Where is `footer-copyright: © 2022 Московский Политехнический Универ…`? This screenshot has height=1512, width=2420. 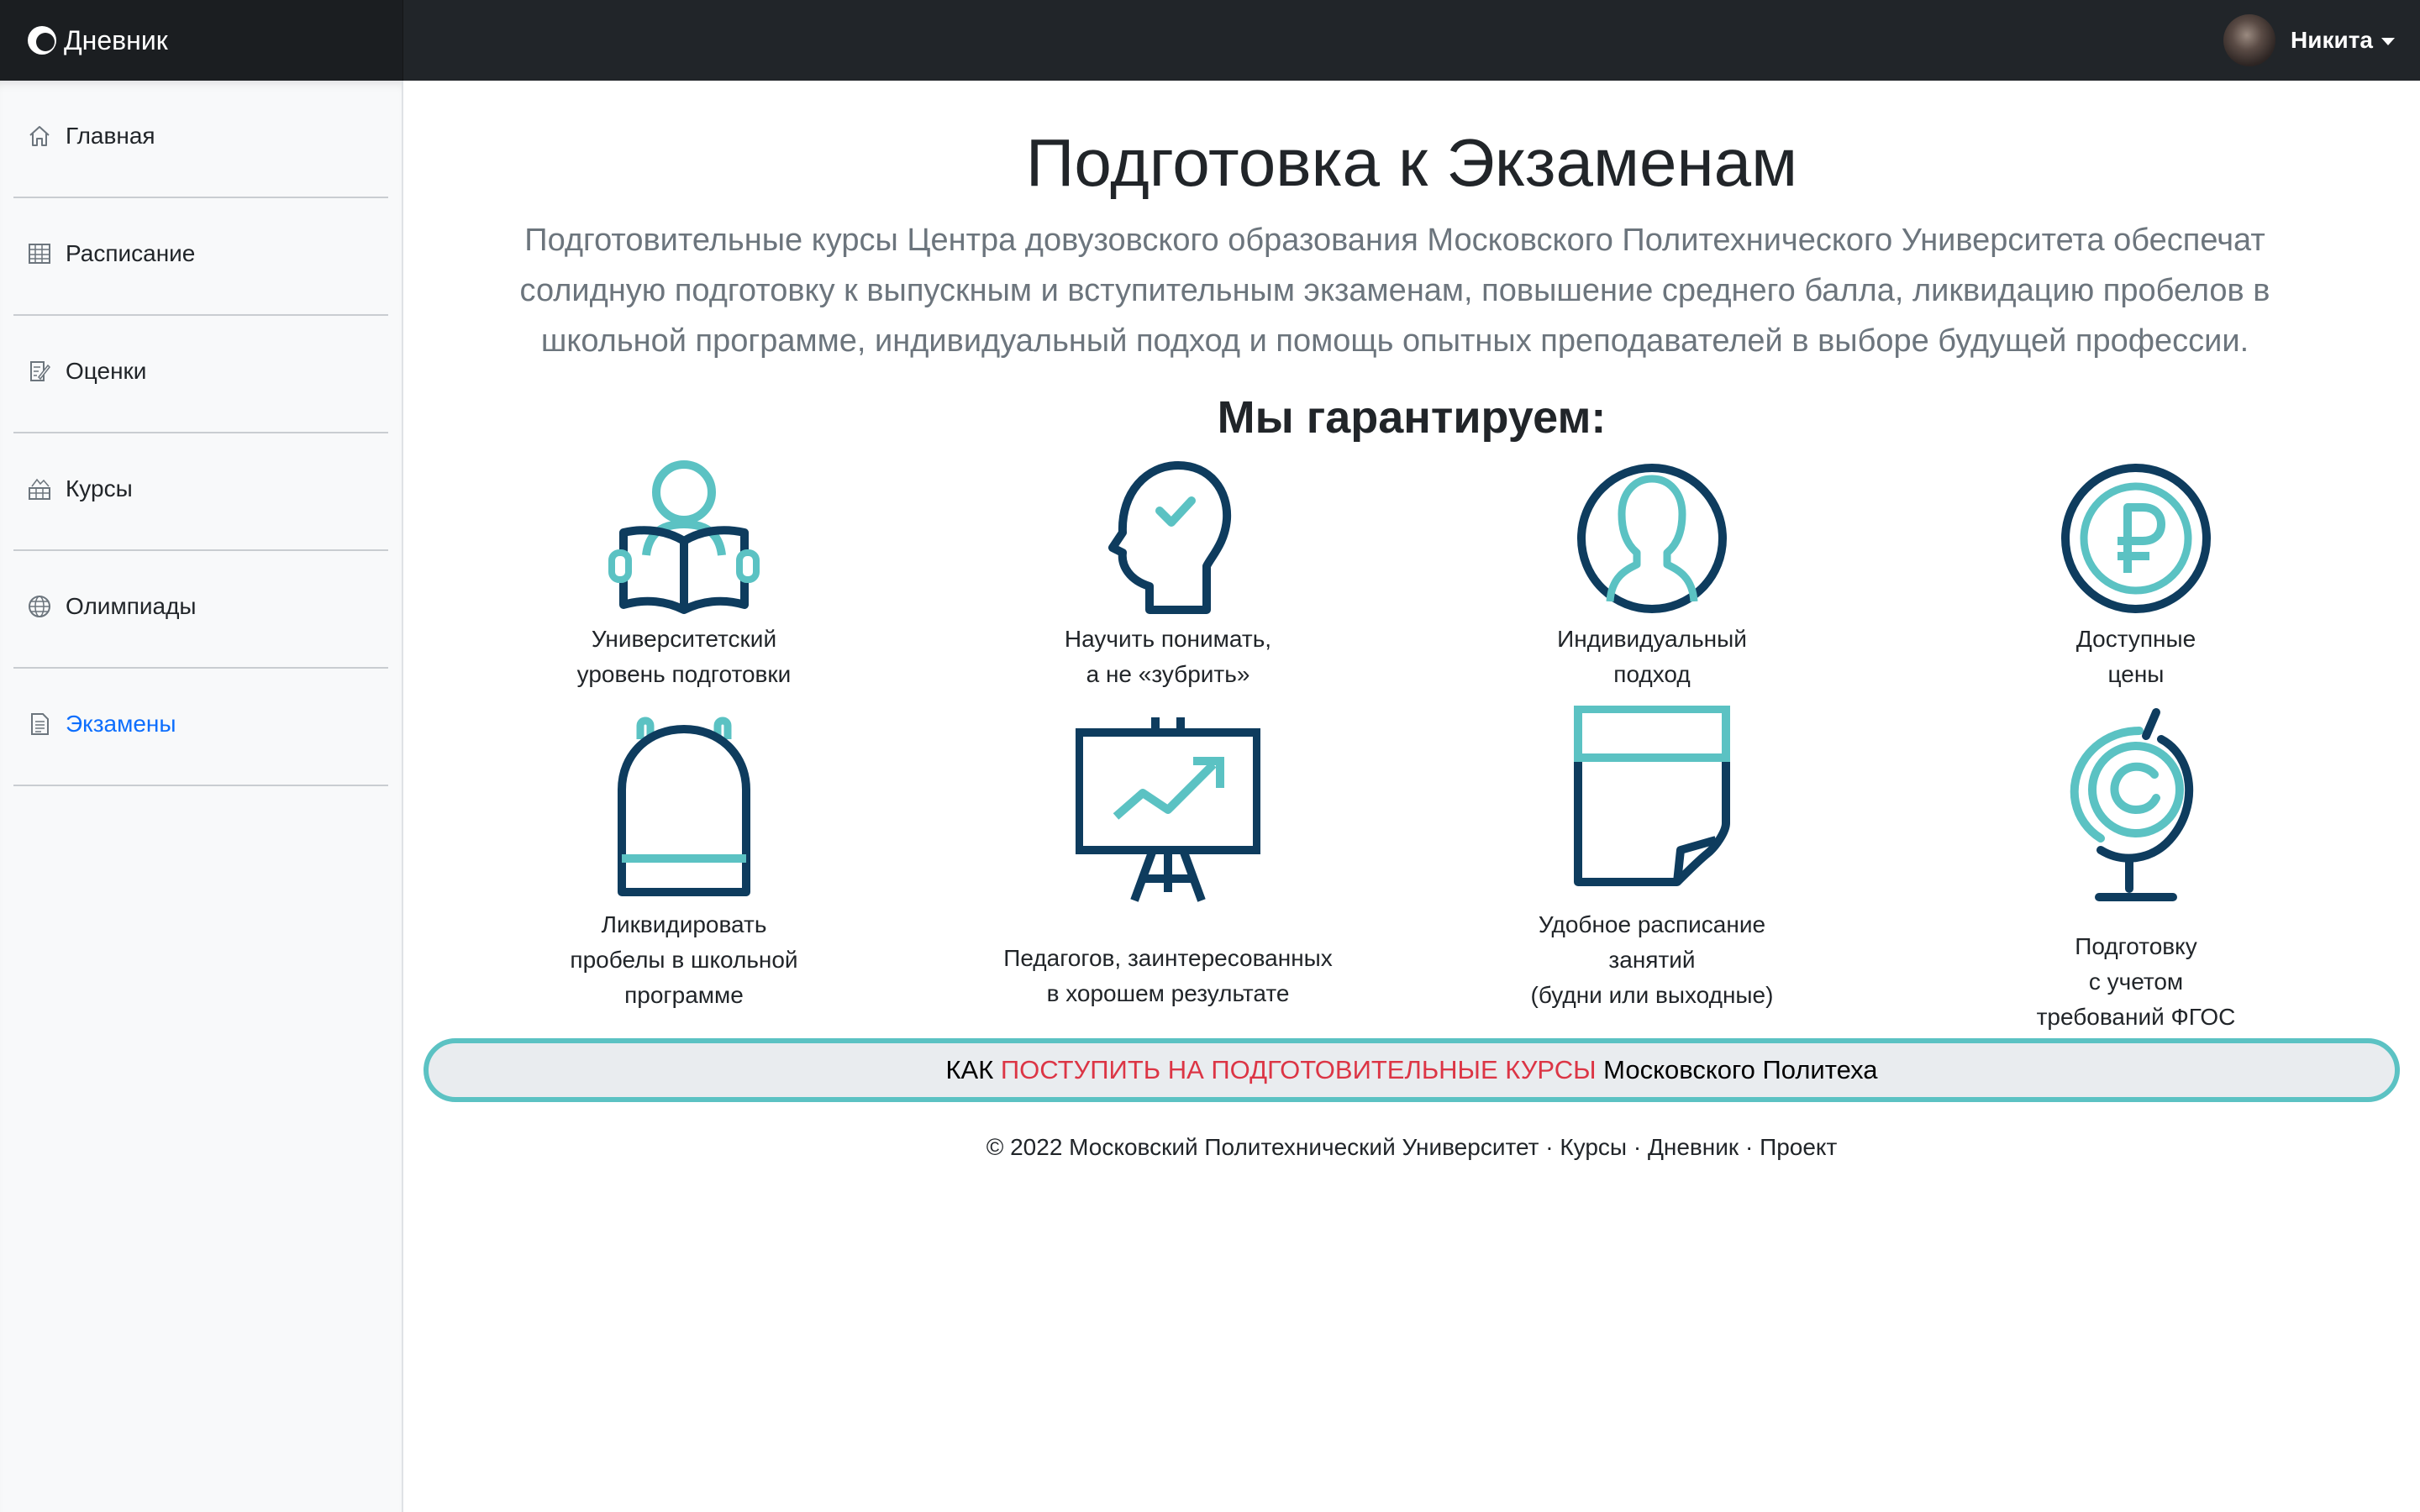 footer-copyright: © 2022 Московский Политехнический Универ… is located at coordinates (1262, 1147).